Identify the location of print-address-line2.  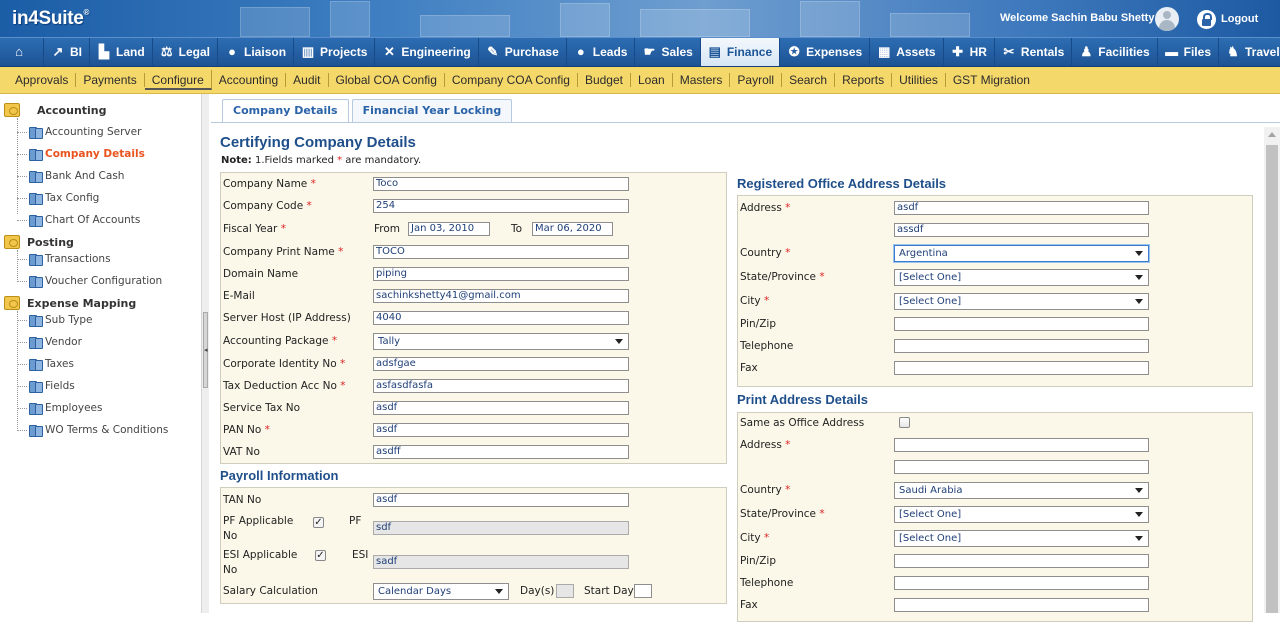
(1021, 467).